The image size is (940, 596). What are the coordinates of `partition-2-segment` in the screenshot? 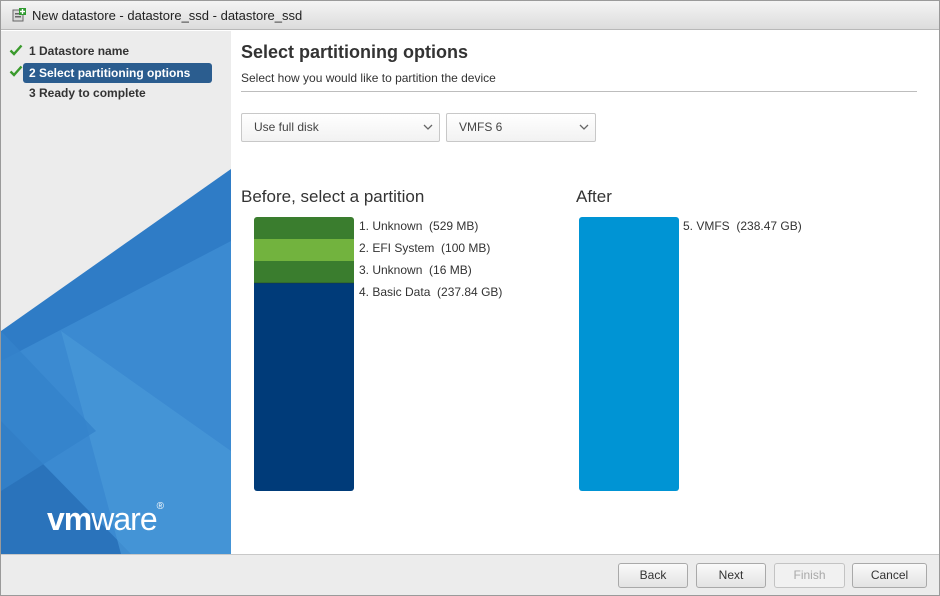 It's located at (304, 250).